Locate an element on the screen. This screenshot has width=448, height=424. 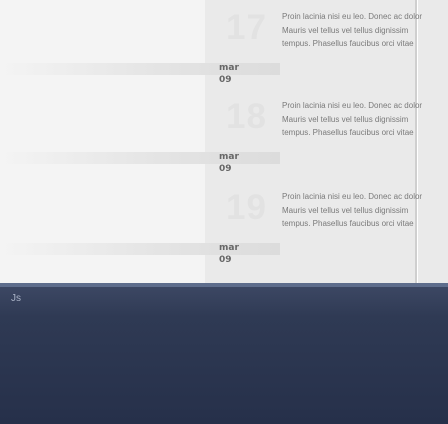
day-number: 19 is located at coordinates (246, 207).